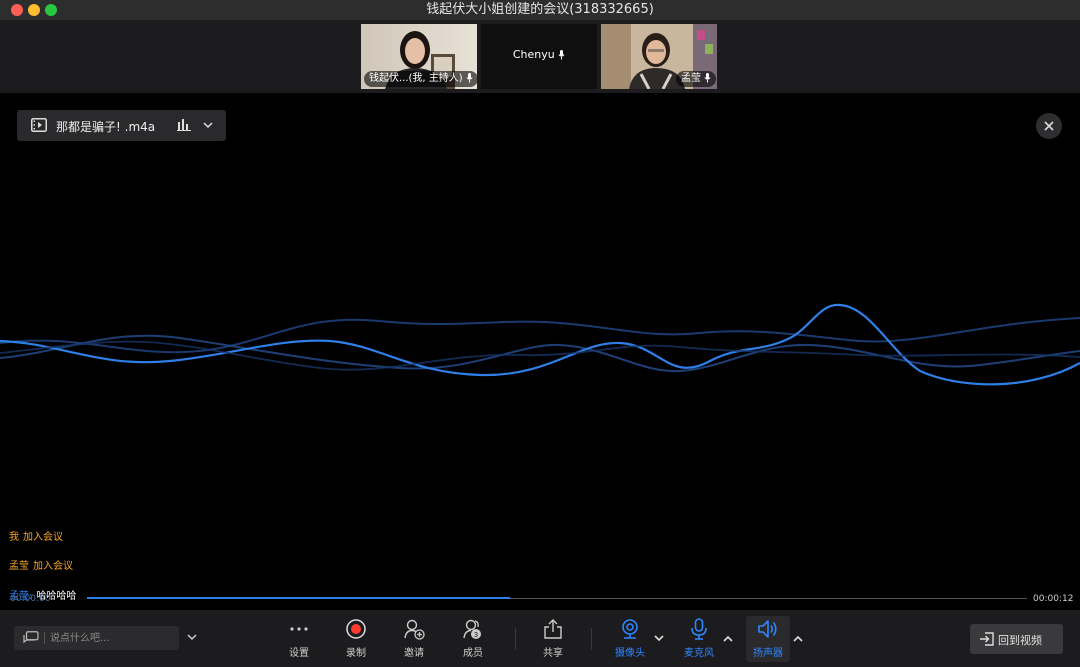 The height and width of the screenshot is (667, 1080). Describe the element at coordinates (299, 641) in the screenshot. I see `settings-button: 设置` at that location.